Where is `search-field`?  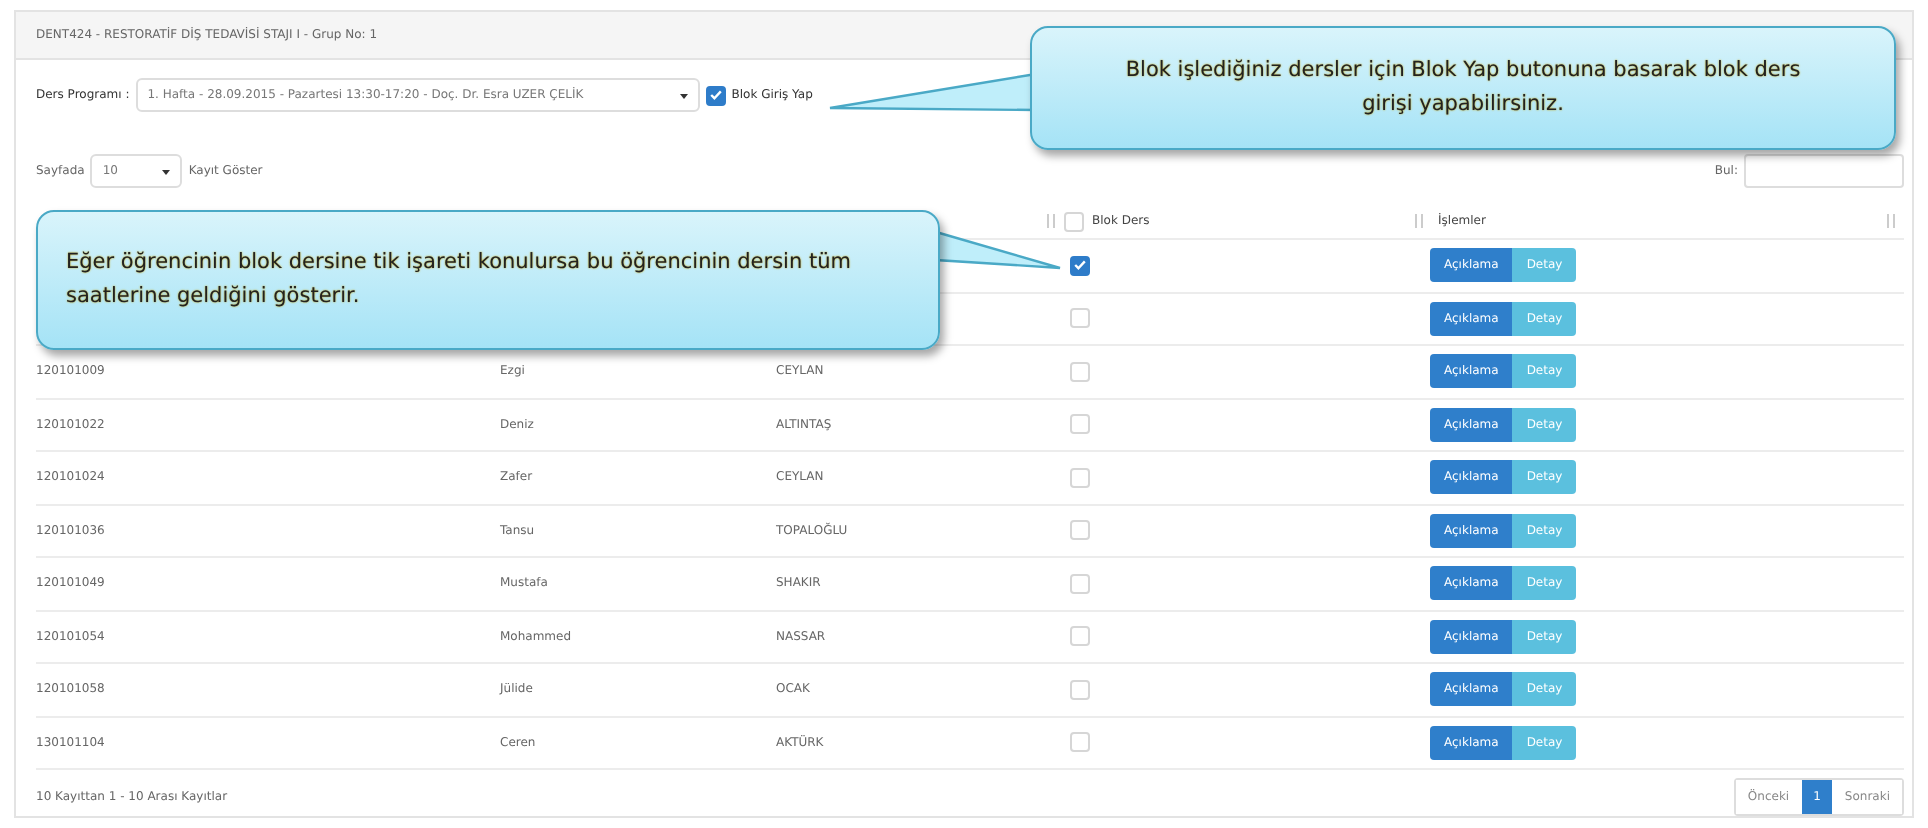
search-field is located at coordinates (1824, 171).